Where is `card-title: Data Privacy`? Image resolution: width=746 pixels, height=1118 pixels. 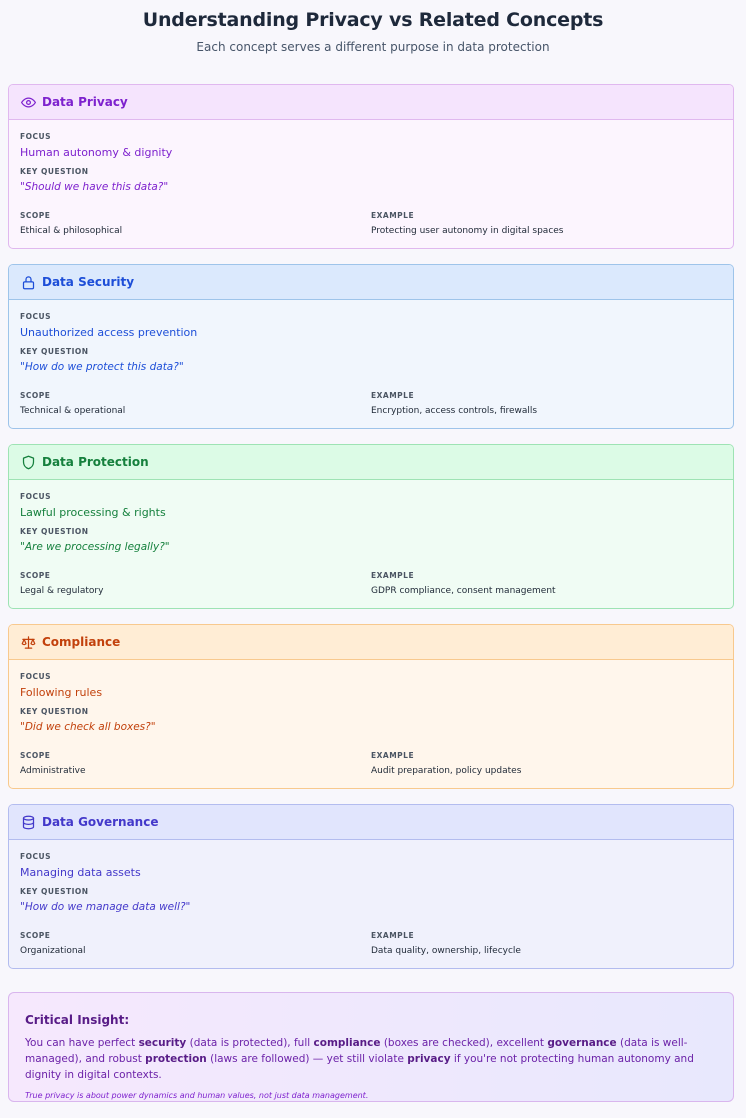 card-title: Data Privacy is located at coordinates (85, 102).